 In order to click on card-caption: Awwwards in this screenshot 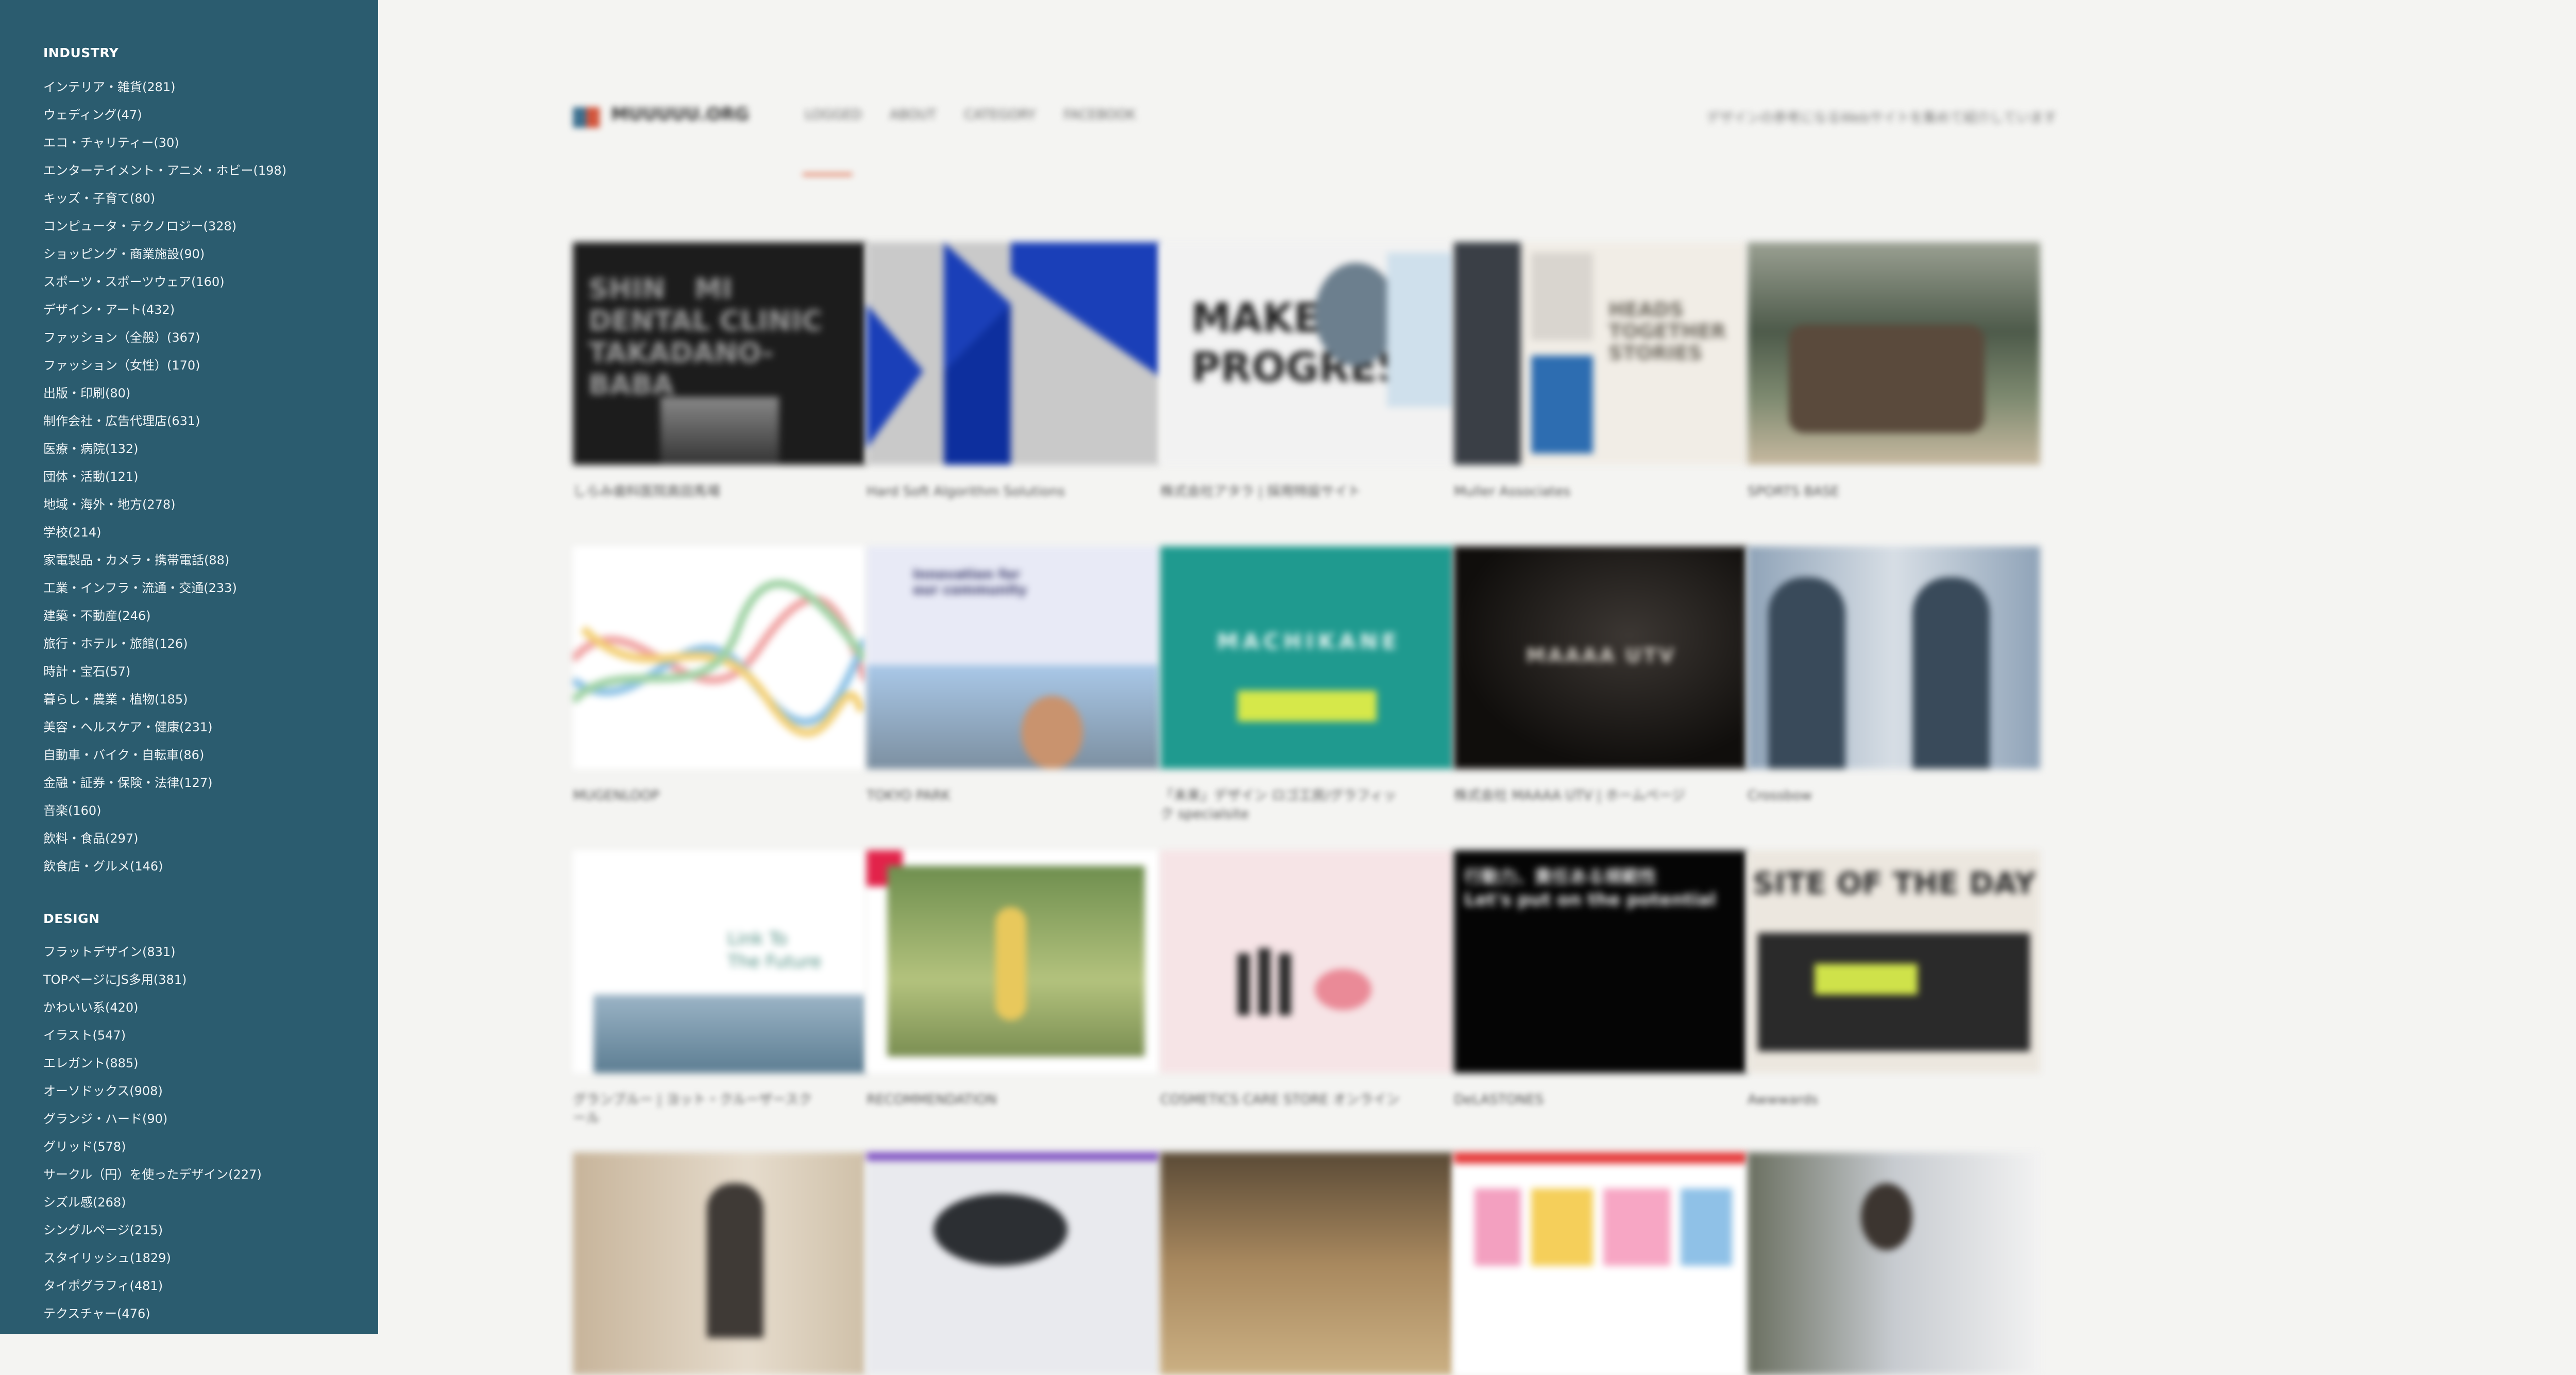, I will do `click(1871, 1100)`.